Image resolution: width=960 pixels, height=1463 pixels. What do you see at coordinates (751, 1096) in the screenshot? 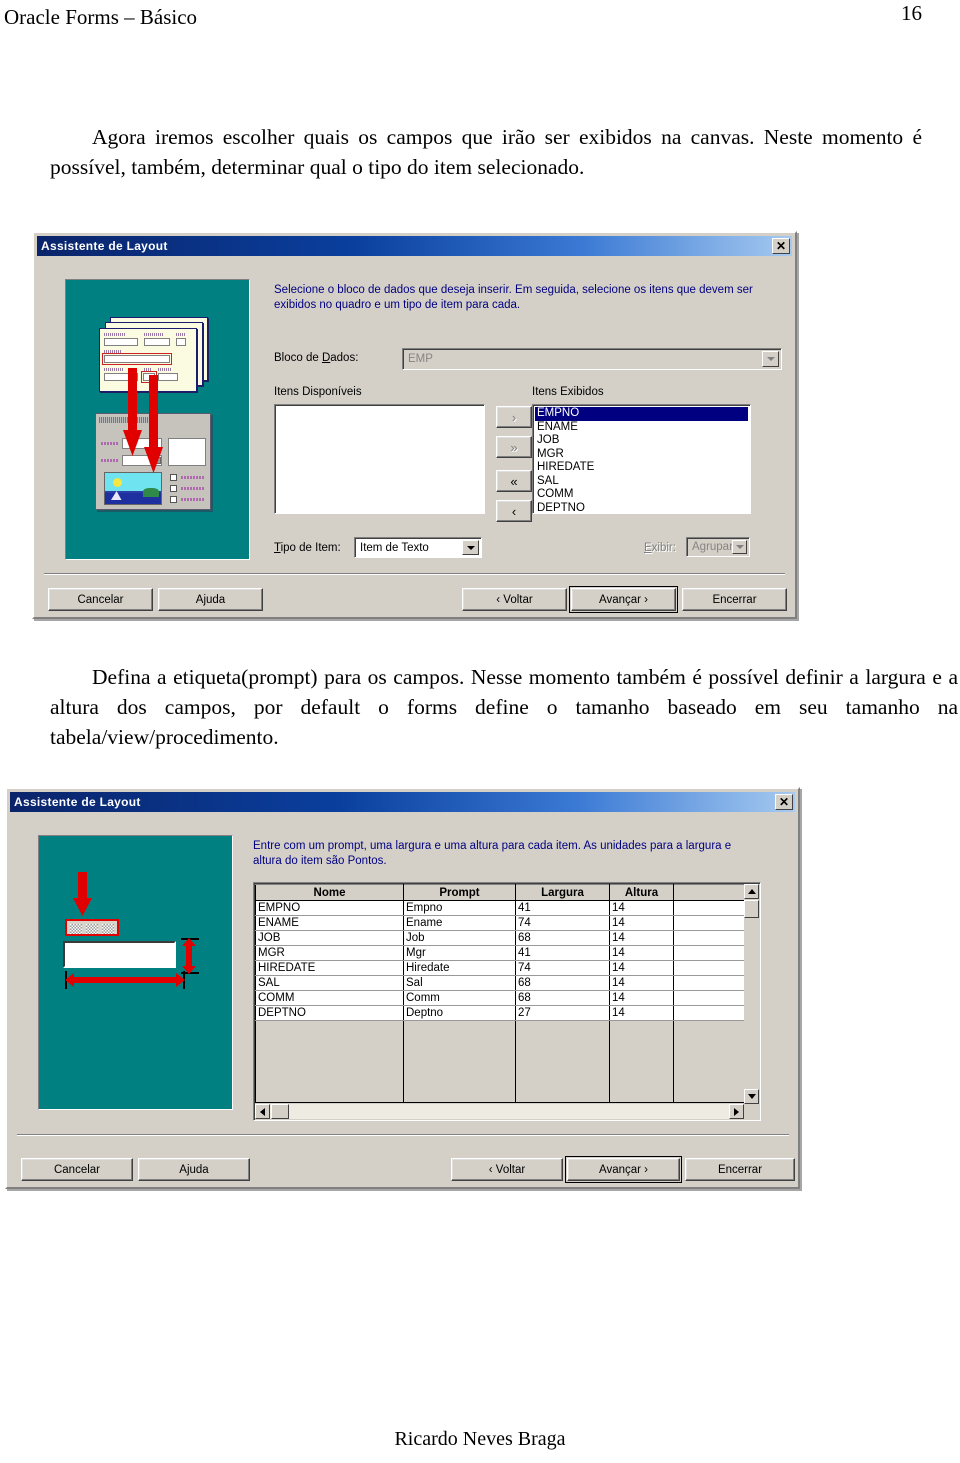
I see `scroll-down-button` at bounding box center [751, 1096].